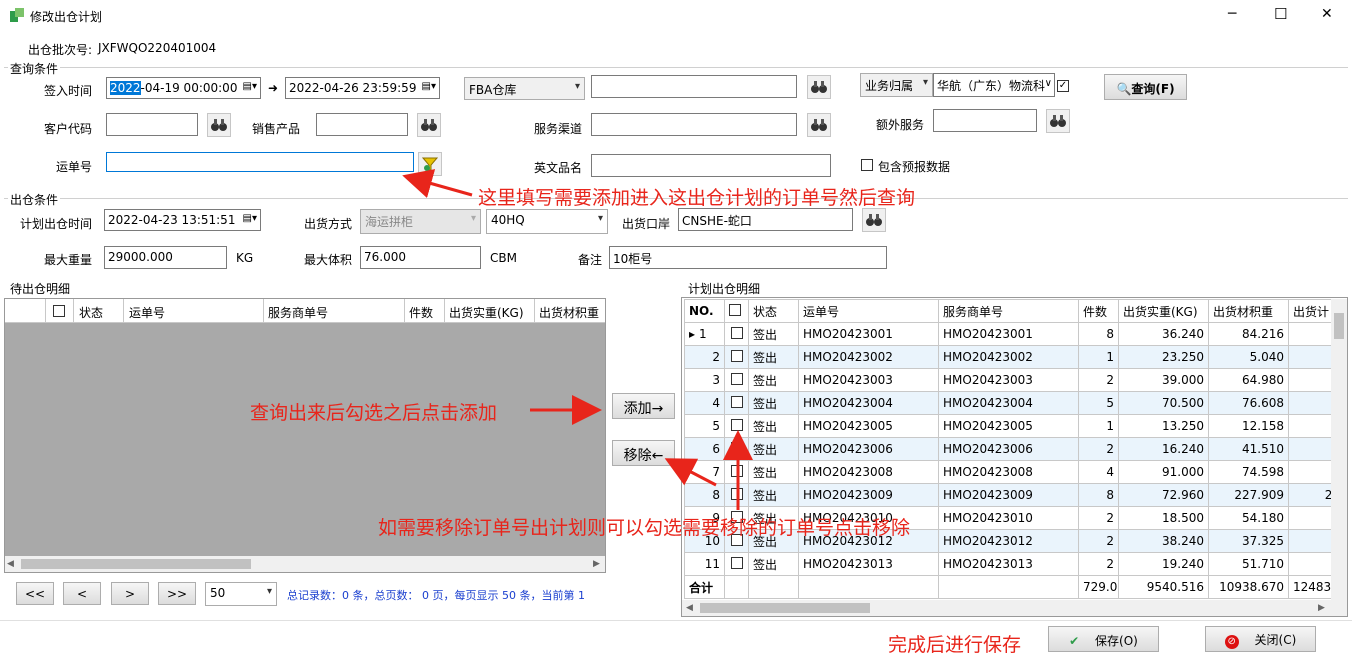 Image resolution: width=1352 pixels, height=663 pixels. Describe the element at coordinates (644, 528) in the screenshot. I see `annotation-remove: 如需要移除订单号出计划则可以勾选需要移除的订单号点击移除` at that location.